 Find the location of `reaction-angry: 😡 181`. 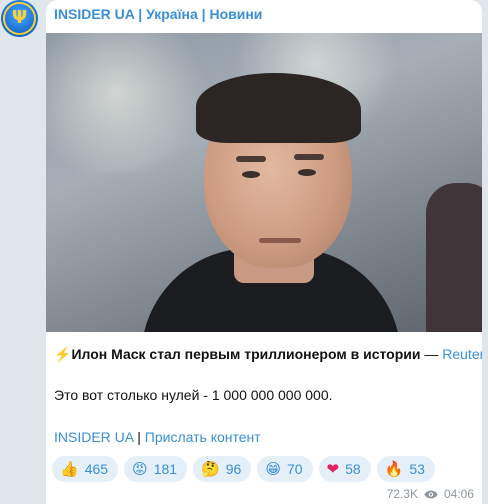

reaction-angry: 😡 181 is located at coordinates (156, 469).